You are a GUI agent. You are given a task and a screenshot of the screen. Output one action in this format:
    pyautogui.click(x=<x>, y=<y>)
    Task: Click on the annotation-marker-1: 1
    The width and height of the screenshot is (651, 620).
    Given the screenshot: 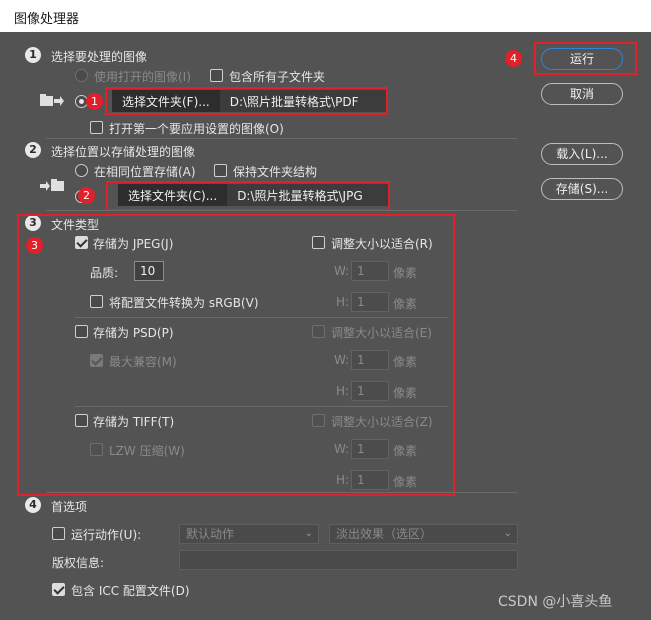 What is the action you would take?
    pyautogui.click(x=94, y=101)
    